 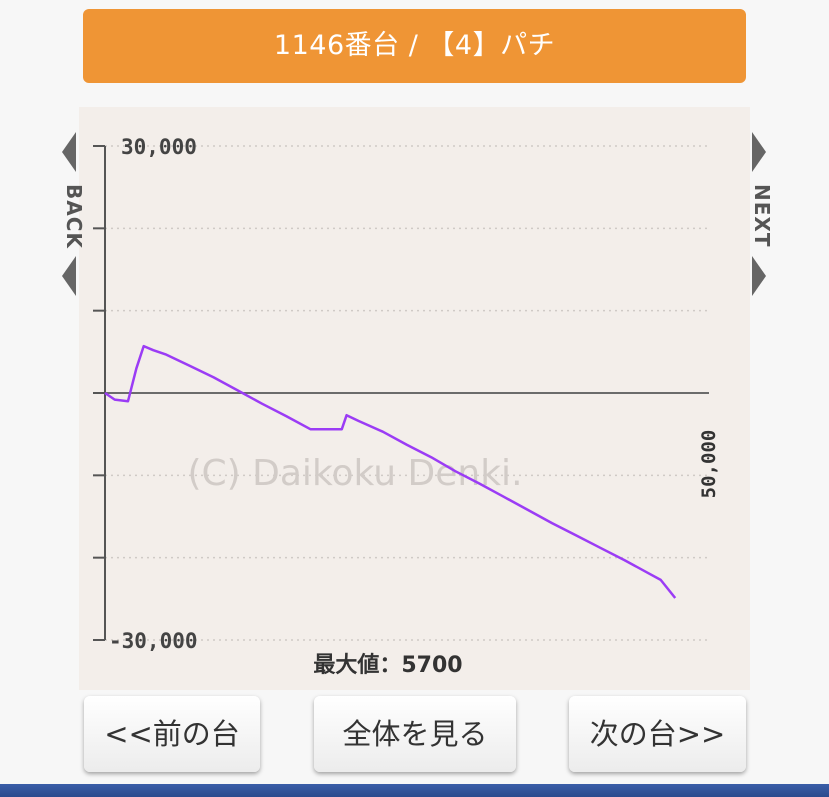 What do you see at coordinates (415, 734) in the screenshot?
I see `view-all-button: 全体を見る` at bounding box center [415, 734].